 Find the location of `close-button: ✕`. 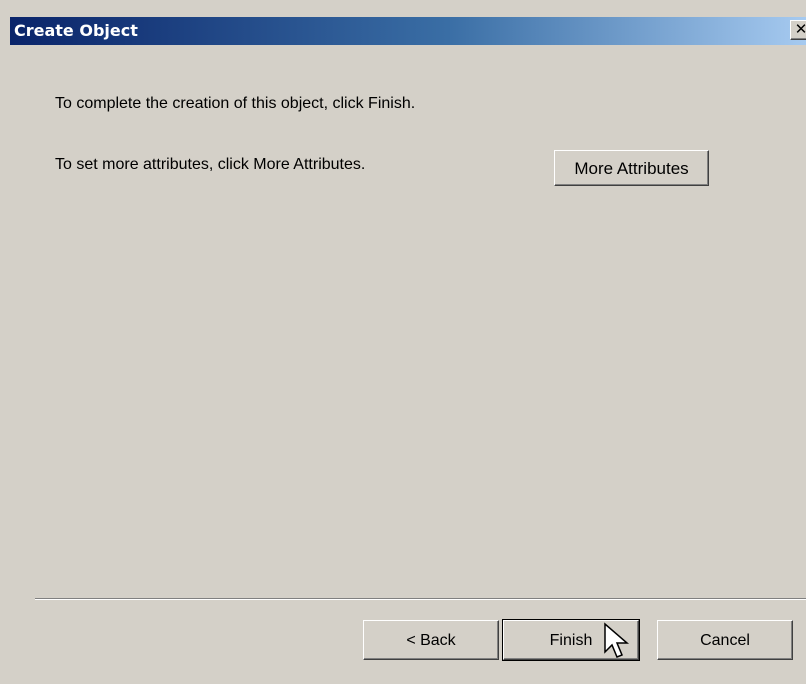

close-button: ✕ is located at coordinates (798, 30).